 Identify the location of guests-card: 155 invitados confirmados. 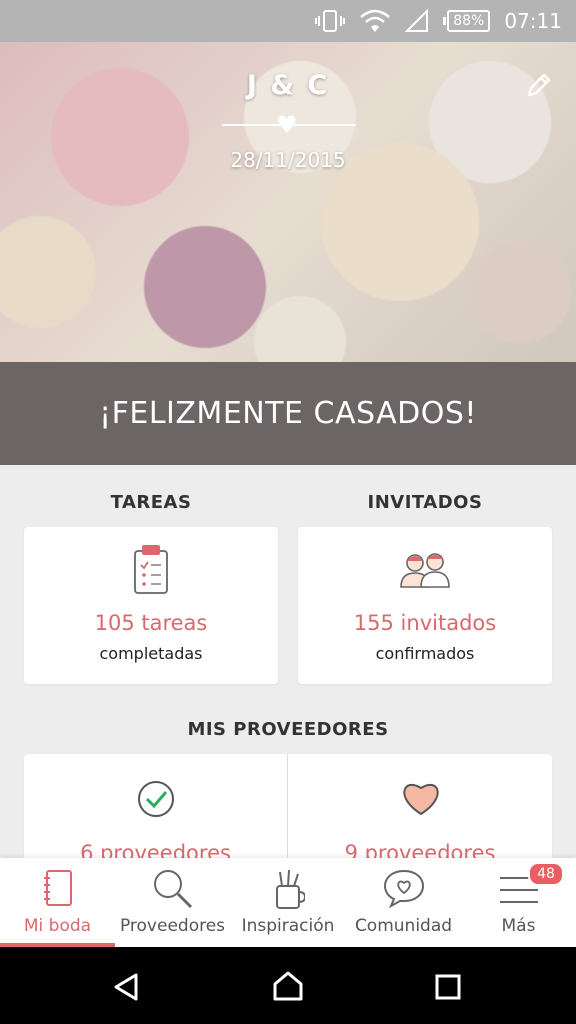
(425, 605).